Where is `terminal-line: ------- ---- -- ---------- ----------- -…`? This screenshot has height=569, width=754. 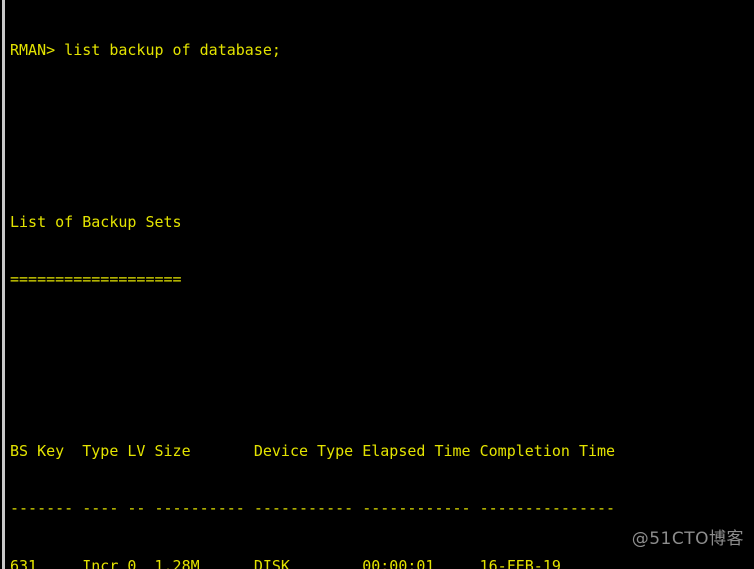 terminal-line: ------- ---- -- ---------- ----------- -… is located at coordinates (313, 508).